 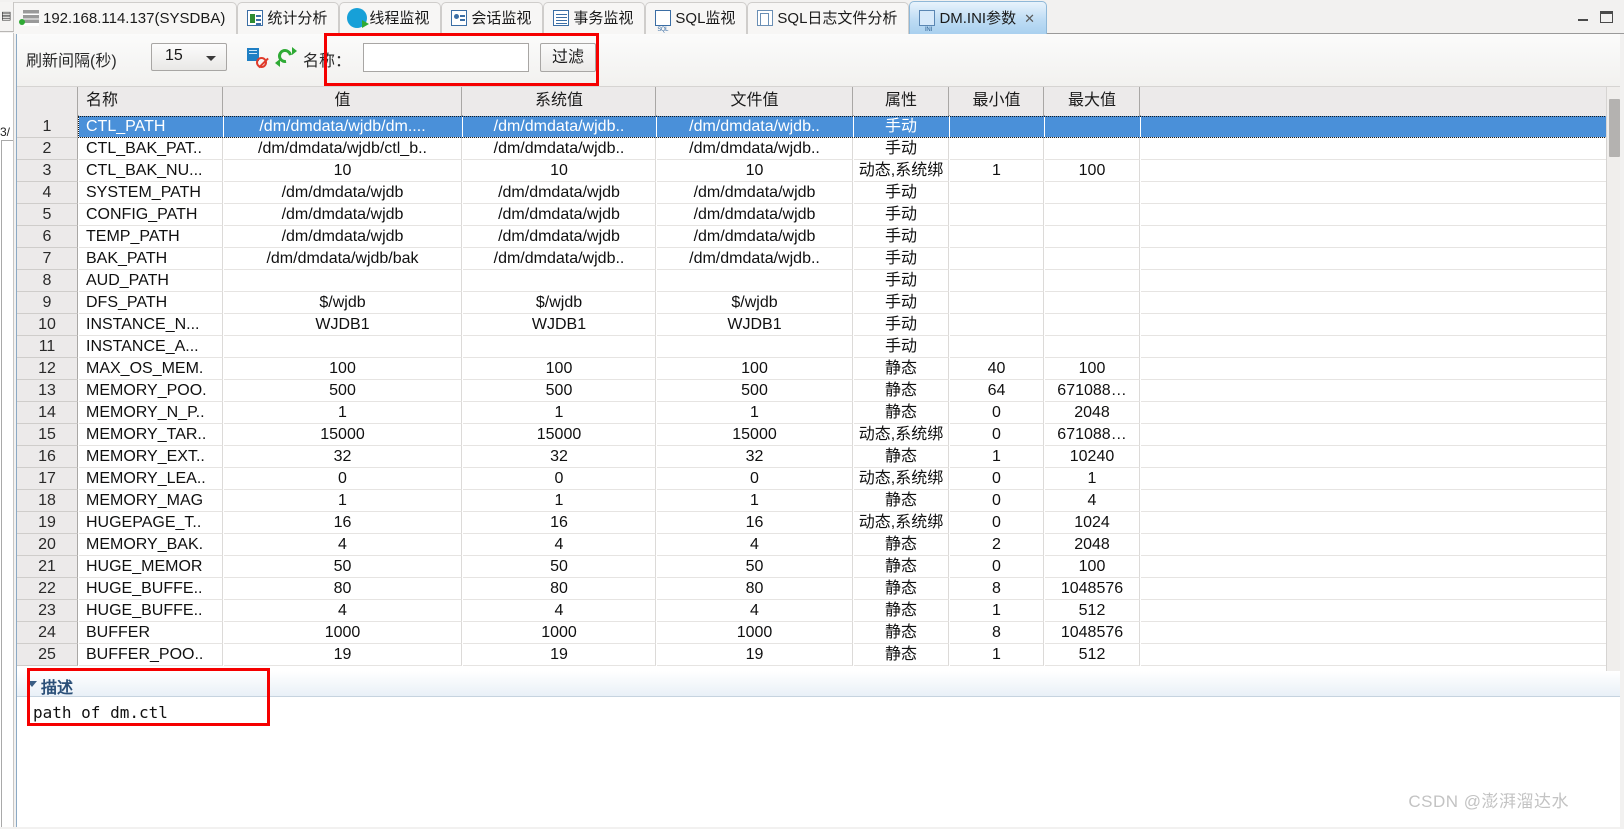 I want to click on tab-1: 192.168.114.137(SYSDBA), so click(x=126, y=18).